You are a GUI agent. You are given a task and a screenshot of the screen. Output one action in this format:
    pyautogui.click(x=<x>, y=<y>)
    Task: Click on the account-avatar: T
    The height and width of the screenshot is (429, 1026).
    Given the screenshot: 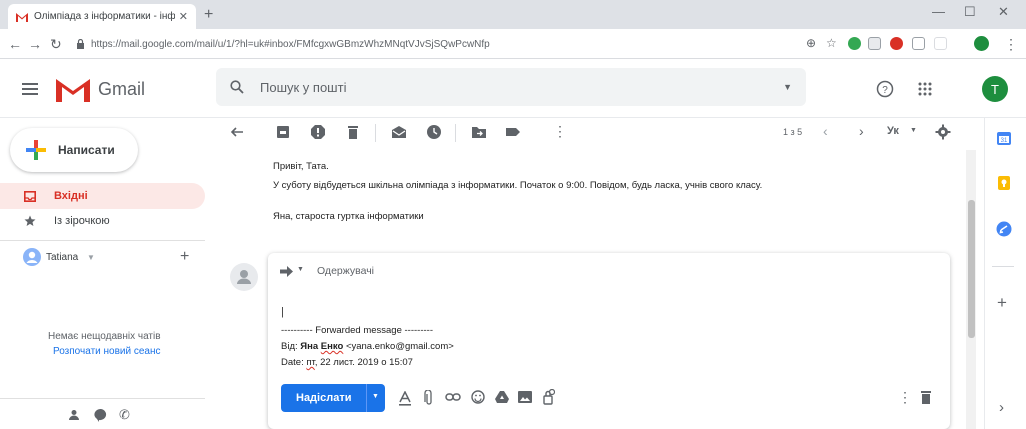 What is the action you would take?
    pyautogui.click(x=995, y=89)
    